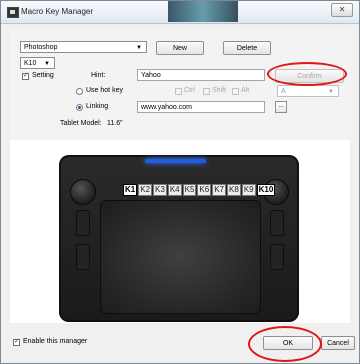 The width and height of the screenshot is (360, 364). What do you see at coordinates (13, 12) in the screenshot?
I see `app-icon` at bounding box center [13, 12].